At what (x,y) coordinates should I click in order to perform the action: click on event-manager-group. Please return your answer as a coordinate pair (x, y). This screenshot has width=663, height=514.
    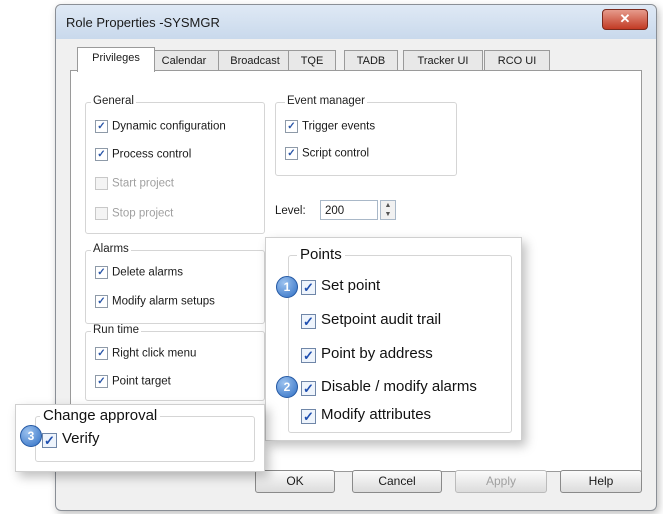
    Looking at the image, I should click on (366, 139).